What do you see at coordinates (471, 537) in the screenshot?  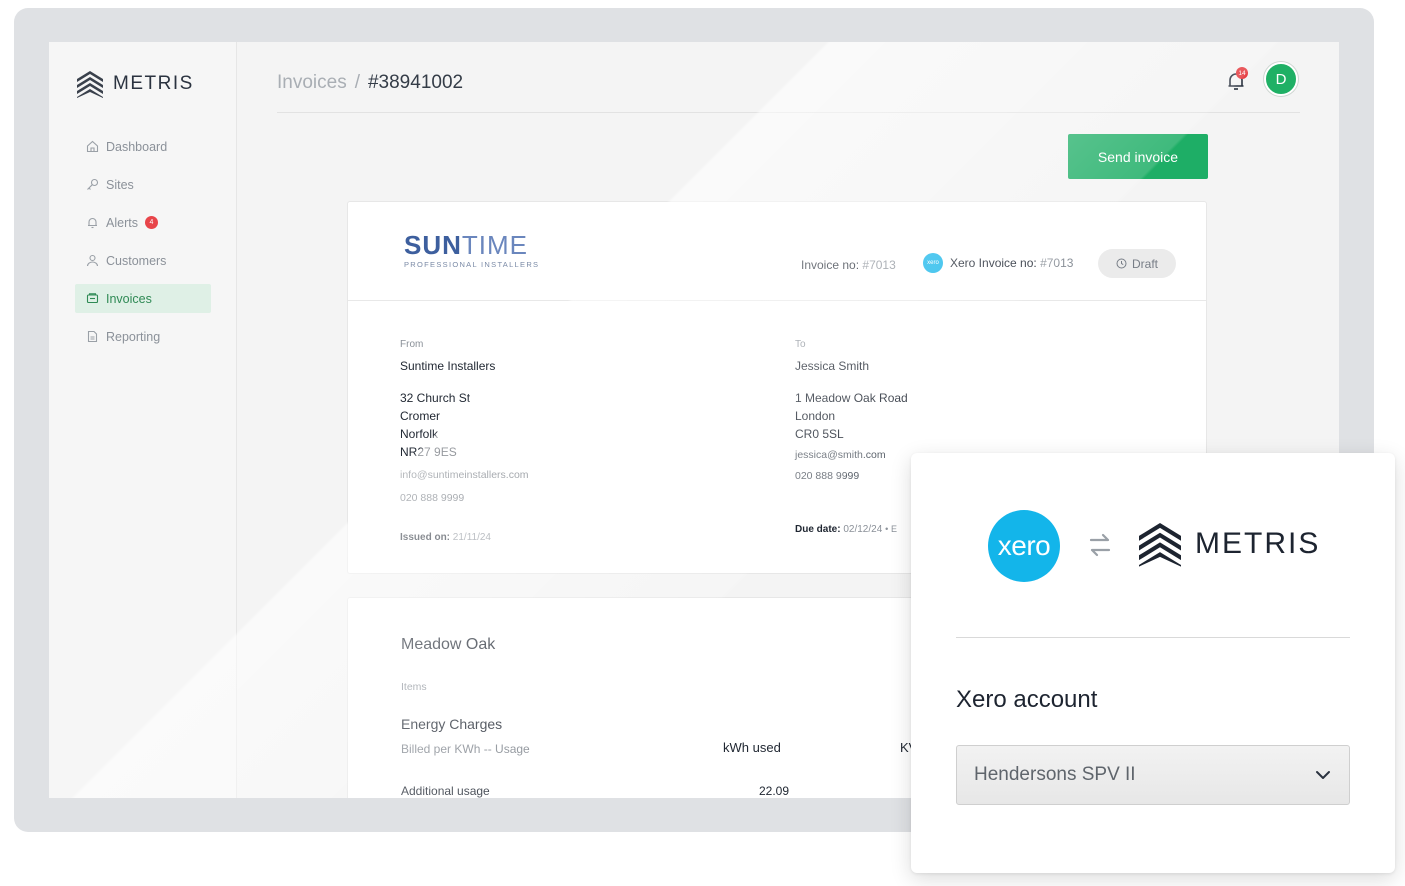 I see `issued-value: 21/11/24` at bounding box center [471, 537].